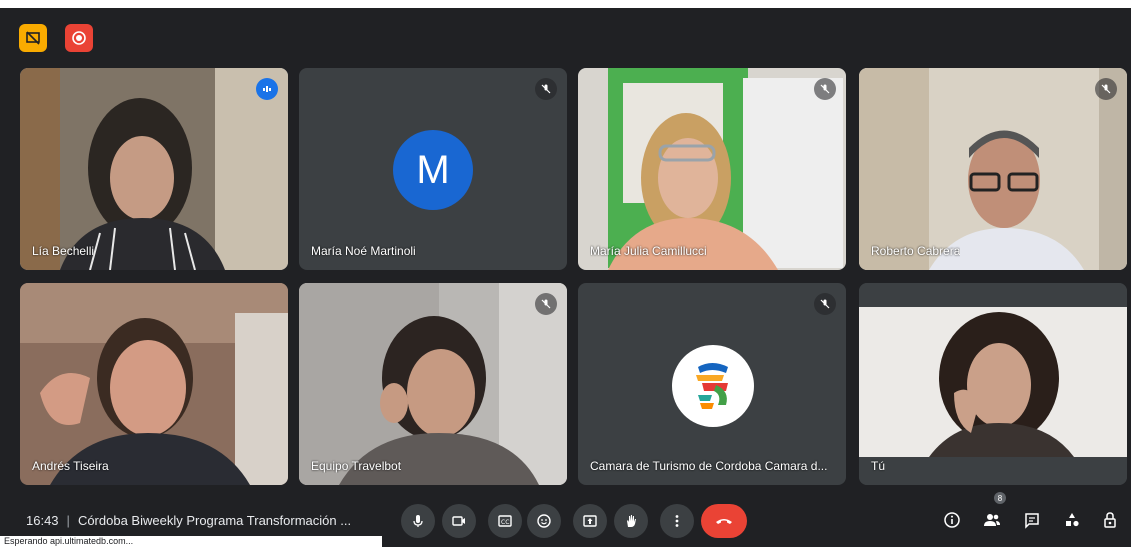 The image size is (1131, 547). I want to click on avatar: M, so click(433, 170).